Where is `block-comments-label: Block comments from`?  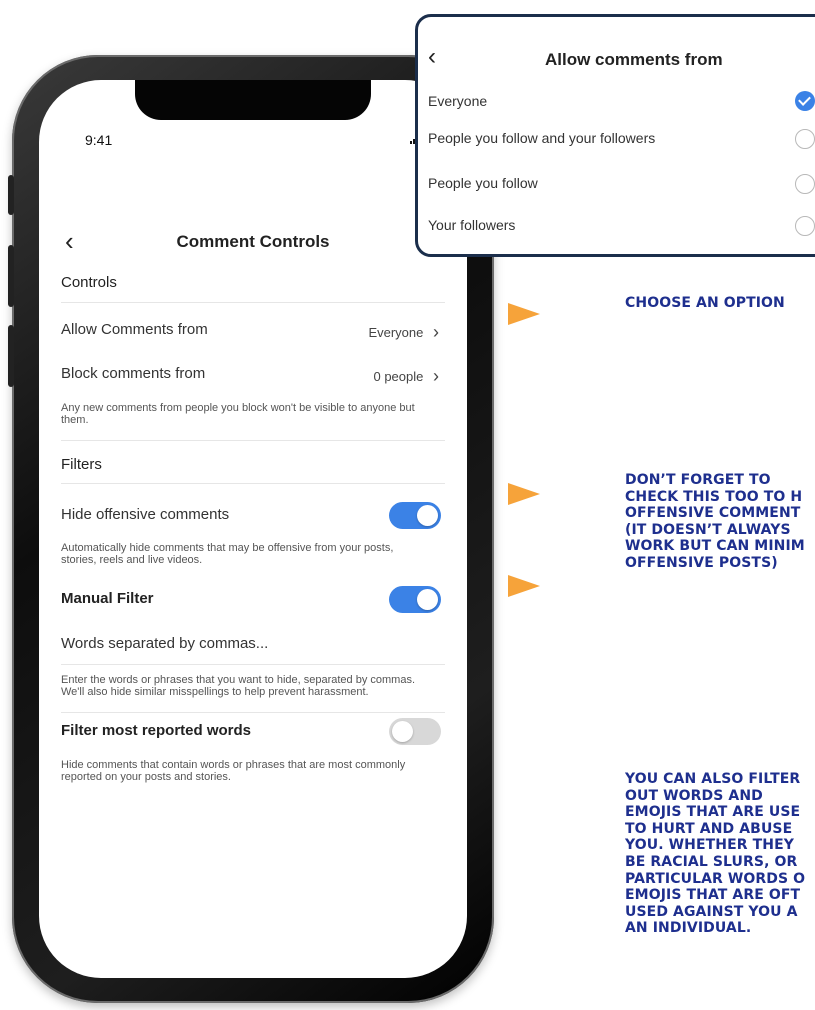
block-comments-label: Block comments from is located at coordinates (133, 373).